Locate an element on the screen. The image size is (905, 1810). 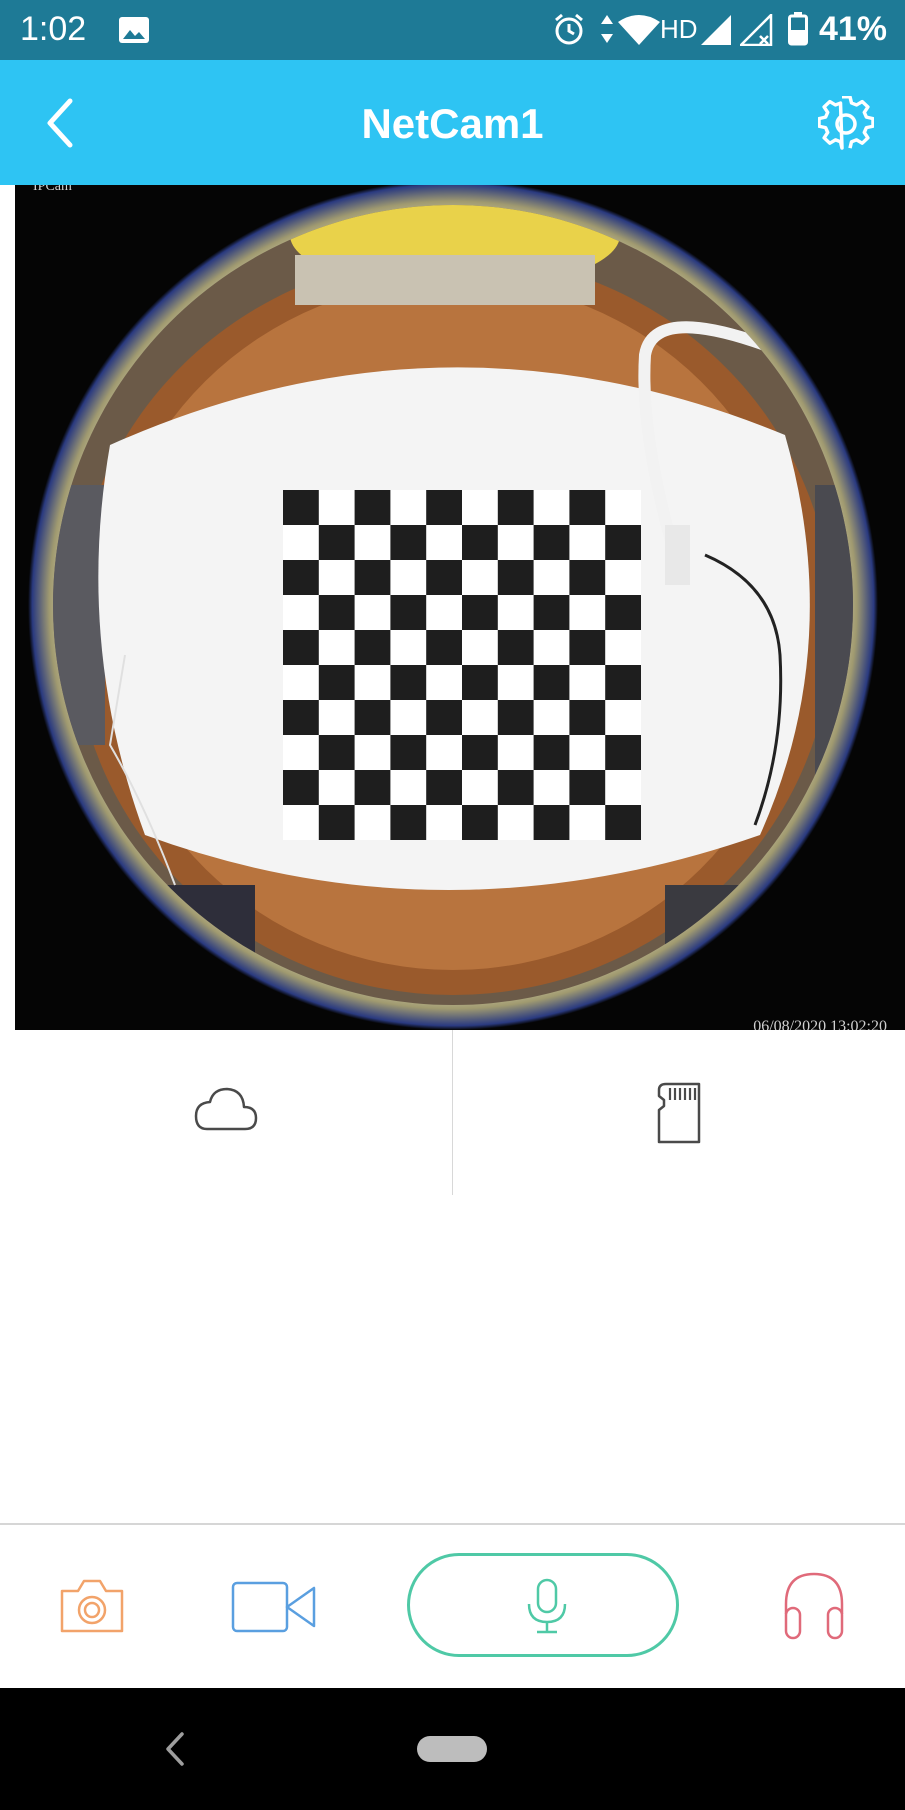
cloud-icon is located at coordinates (226, 1109).